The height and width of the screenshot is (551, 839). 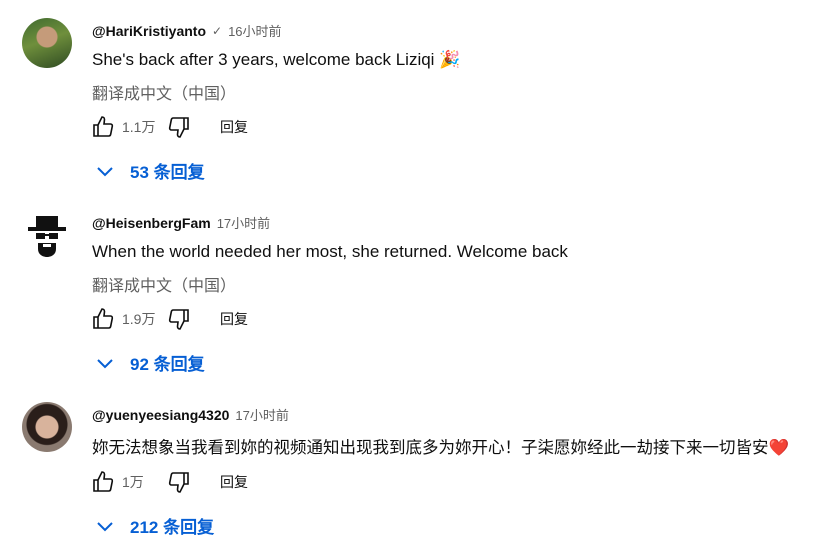 I want to click on comment-actions: 1万 回复, so click(x=169, y=482).